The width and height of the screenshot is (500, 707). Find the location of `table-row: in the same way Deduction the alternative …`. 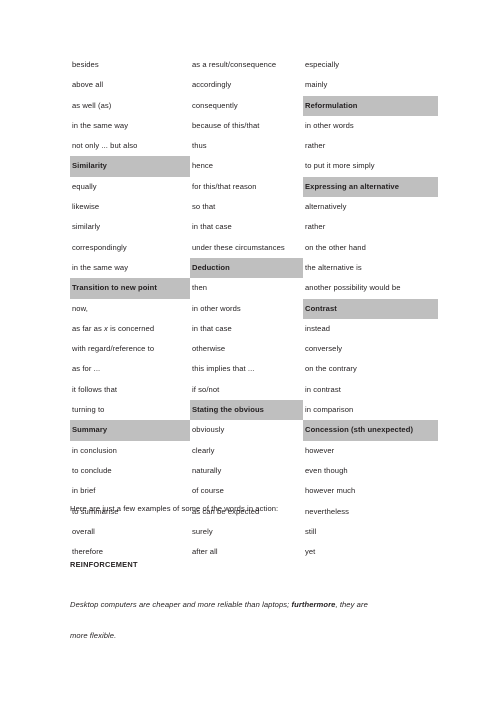

table-row: in the same way Deduction the alternative … is located at coordinates (254, 268).